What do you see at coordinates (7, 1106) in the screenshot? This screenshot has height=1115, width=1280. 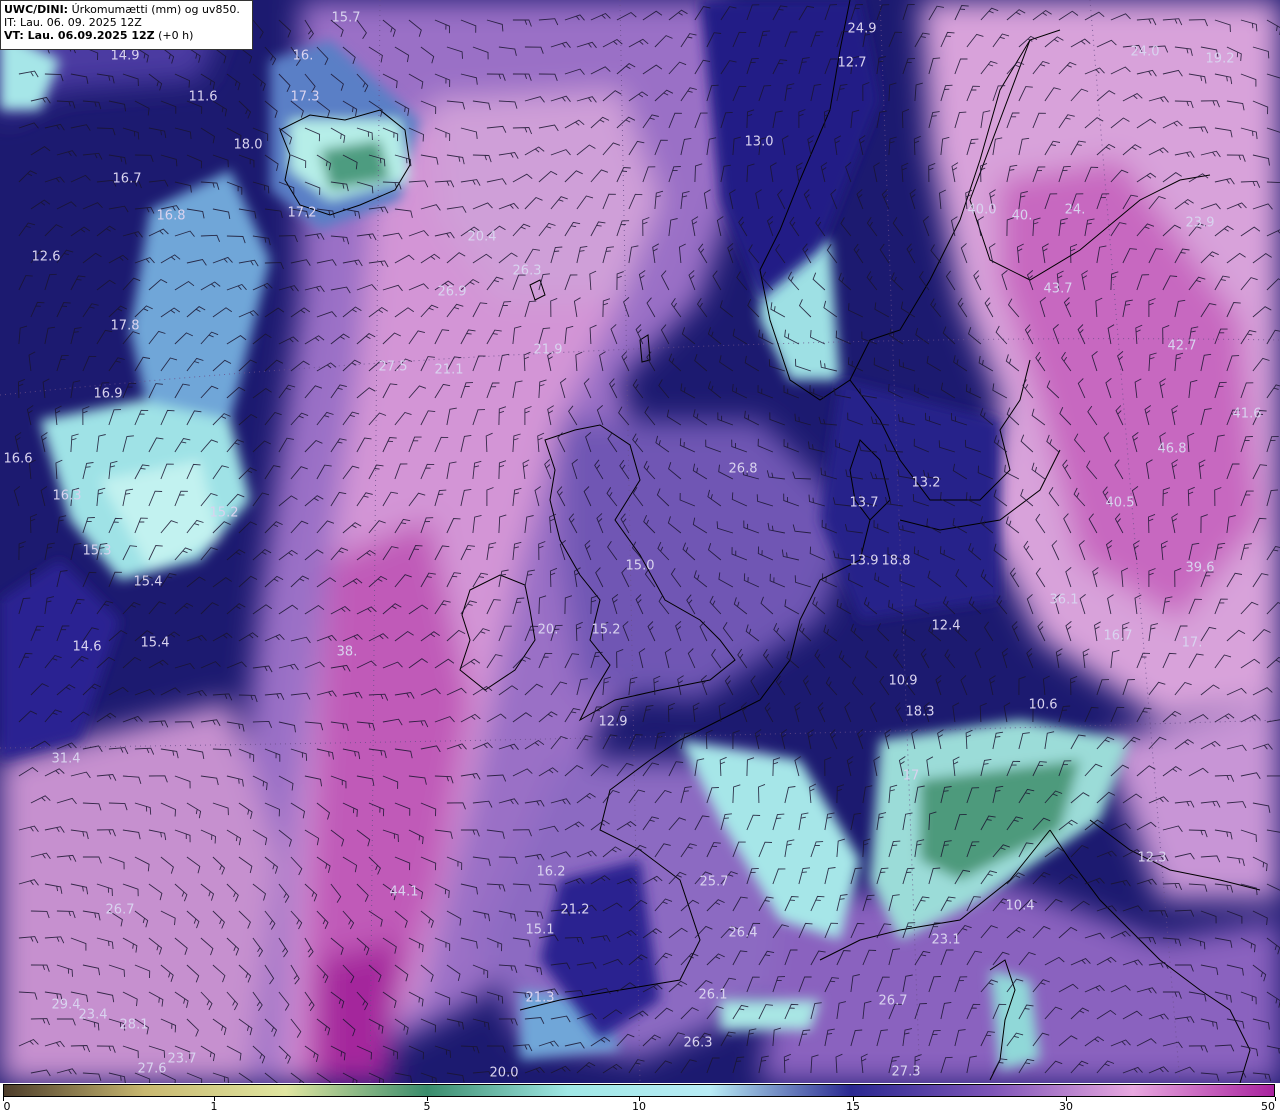 I see `colorbar-tick-label: 0` at bounding box center [7, 1106].